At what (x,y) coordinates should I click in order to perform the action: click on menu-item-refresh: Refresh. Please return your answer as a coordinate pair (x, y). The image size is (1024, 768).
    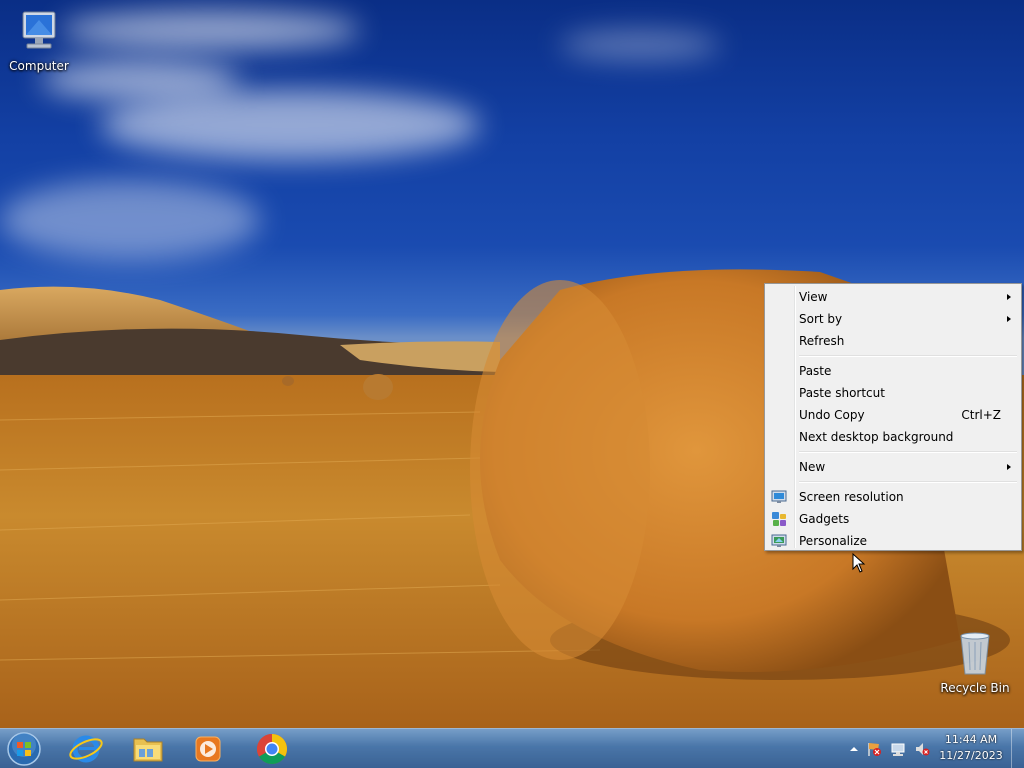
    Looking at the image, I should click on (893, 341).